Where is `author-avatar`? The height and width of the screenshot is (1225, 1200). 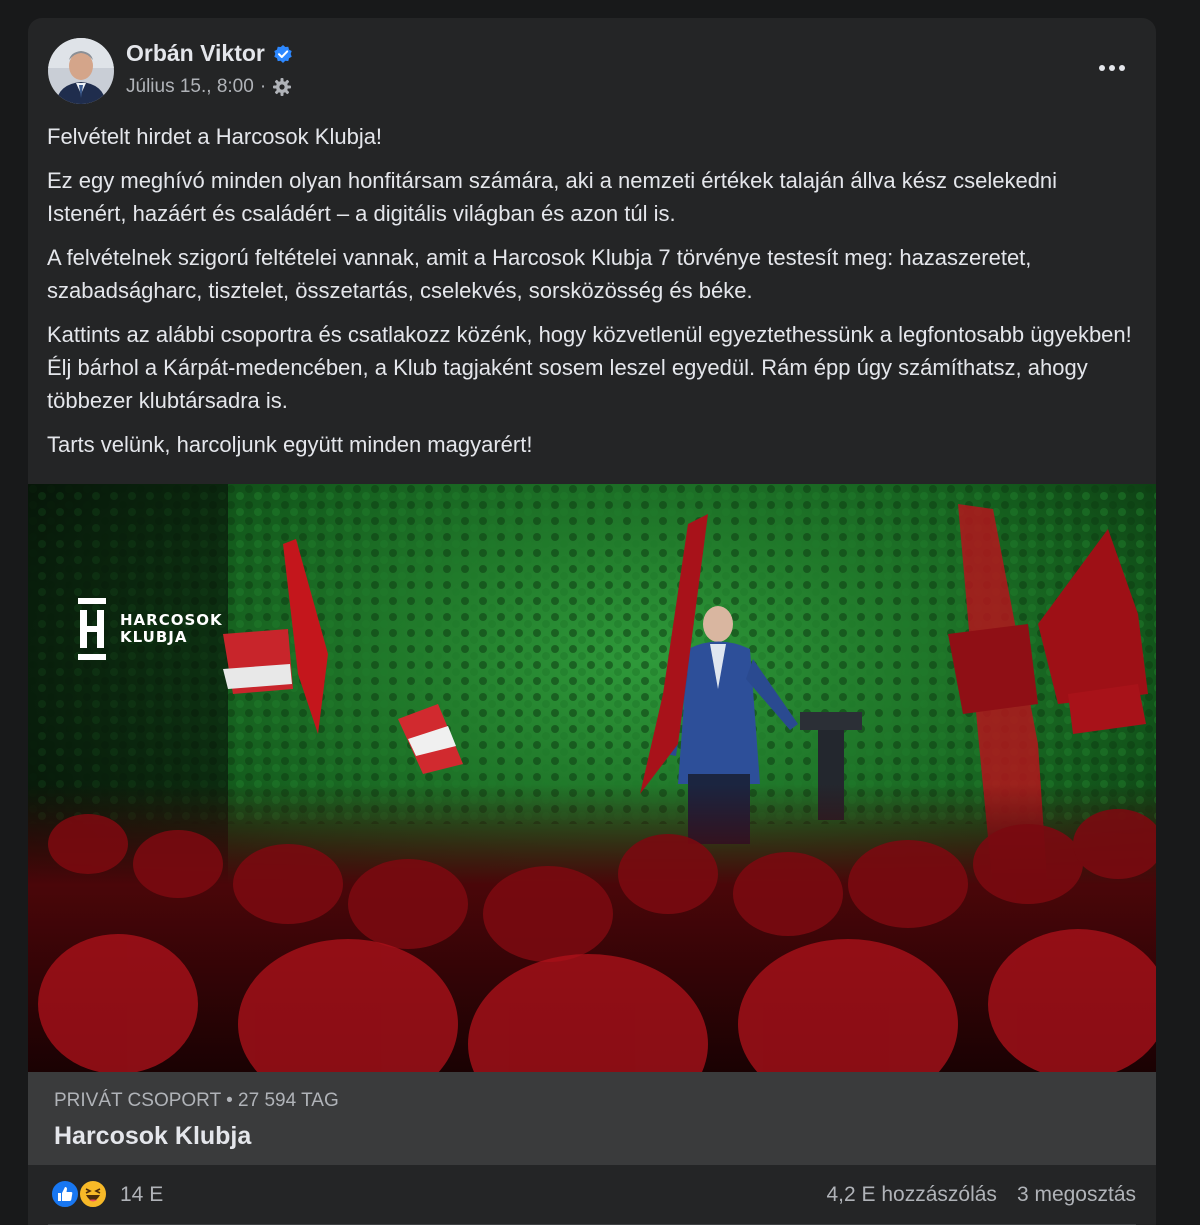
author-avatar is located at coordinates (81, 71).